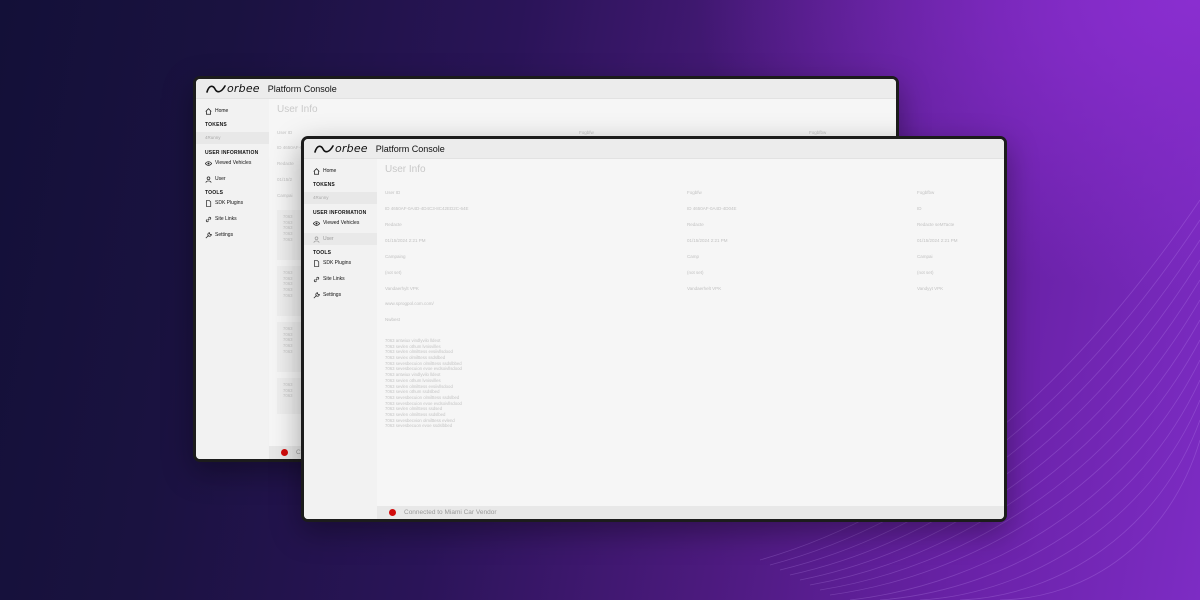  I want to click on url-text: www.sprogpol.com.com/, so click(409, 303).